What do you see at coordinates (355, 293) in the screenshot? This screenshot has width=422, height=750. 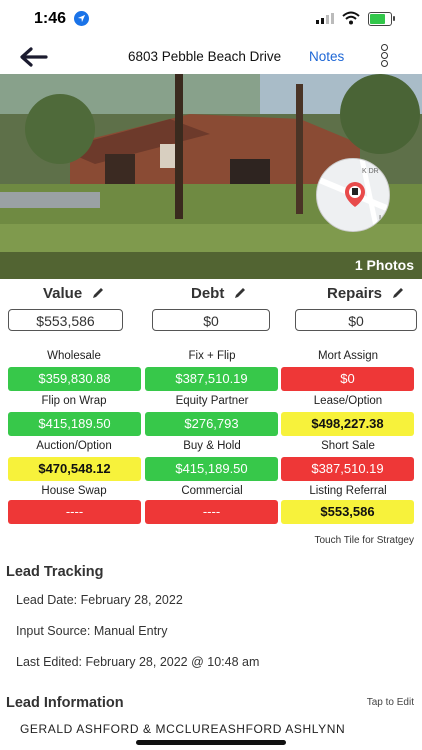 I see `repairs-label: Repairs` at bounding box center [355, 293].